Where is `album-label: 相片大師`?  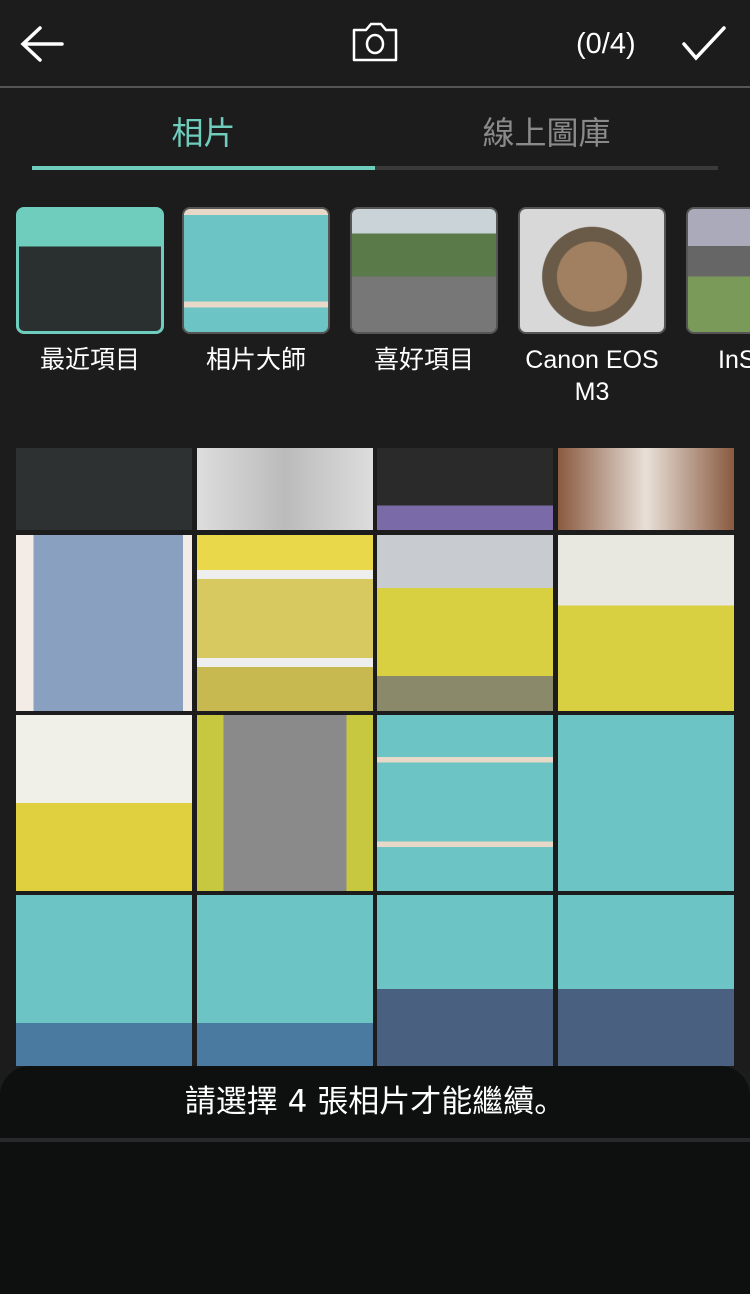
album-label: 相片大師 is located at coordinates (255, 360).